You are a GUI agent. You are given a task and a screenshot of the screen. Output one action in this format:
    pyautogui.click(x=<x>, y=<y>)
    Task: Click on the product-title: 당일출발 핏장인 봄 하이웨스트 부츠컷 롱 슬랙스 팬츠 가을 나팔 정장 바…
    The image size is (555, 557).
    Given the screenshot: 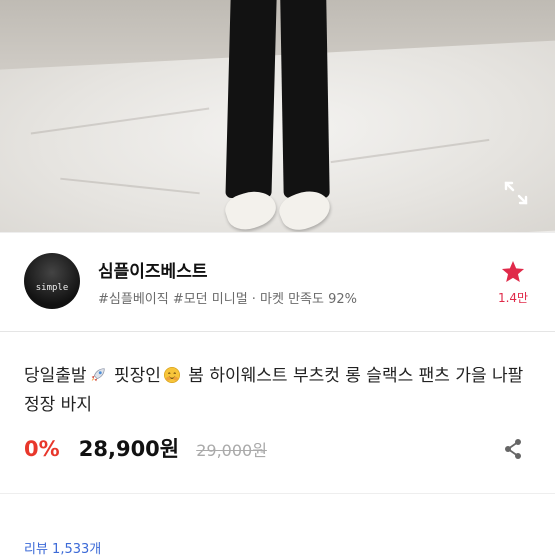 What is the action you would take?
    pyautogui.click(x=279, y=391)
    